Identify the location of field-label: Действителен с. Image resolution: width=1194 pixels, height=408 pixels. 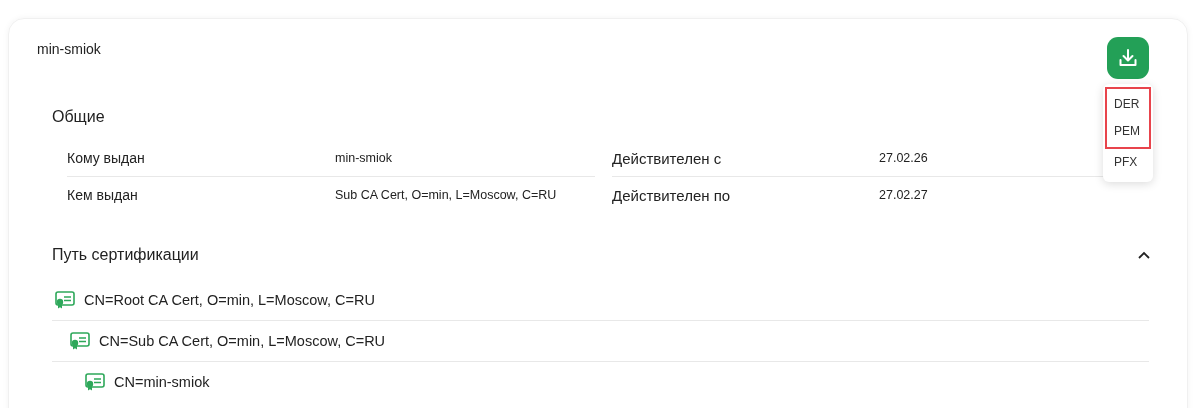
(667, 158).